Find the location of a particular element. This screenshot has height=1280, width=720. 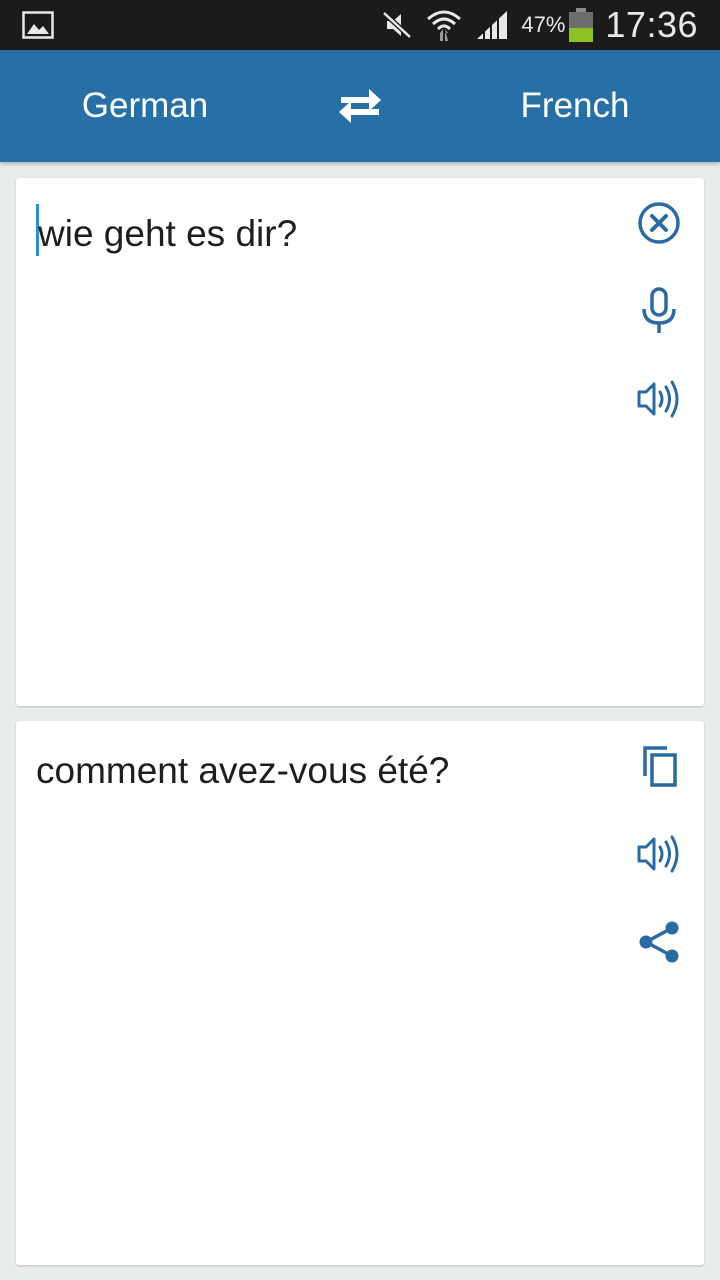

speak-translation-button is located at coordinates (659, 854).